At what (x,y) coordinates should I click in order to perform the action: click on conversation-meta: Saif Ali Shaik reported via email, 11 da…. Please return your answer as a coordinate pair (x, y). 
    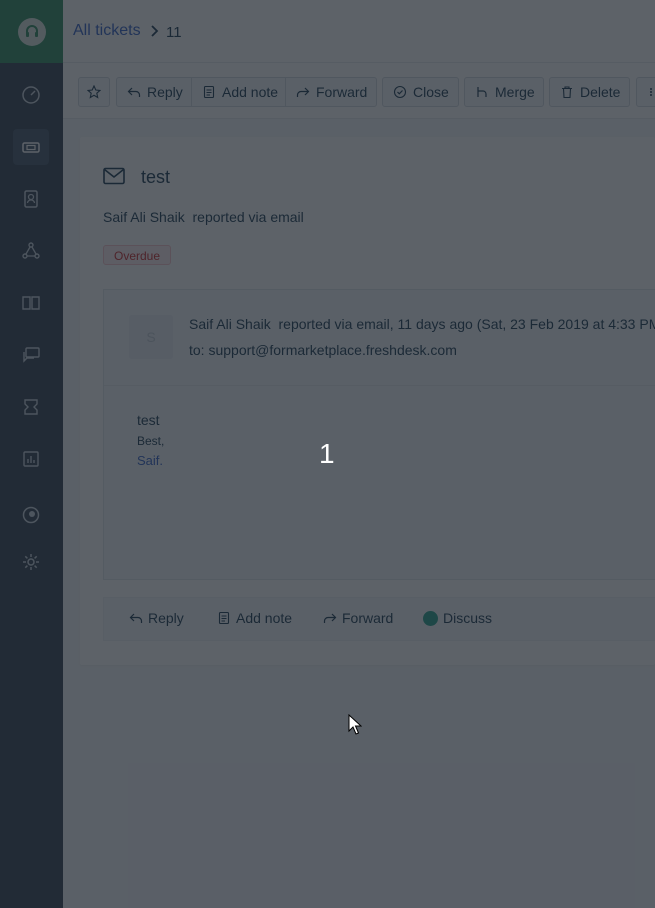
    Looking at the image, I should click on (422, 324).